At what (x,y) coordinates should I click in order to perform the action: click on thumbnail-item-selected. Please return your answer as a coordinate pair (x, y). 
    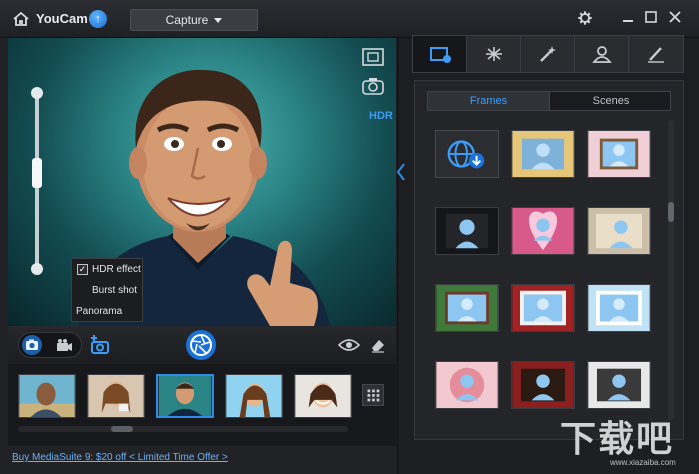
    Looking at the image, I should click on (185, 396).